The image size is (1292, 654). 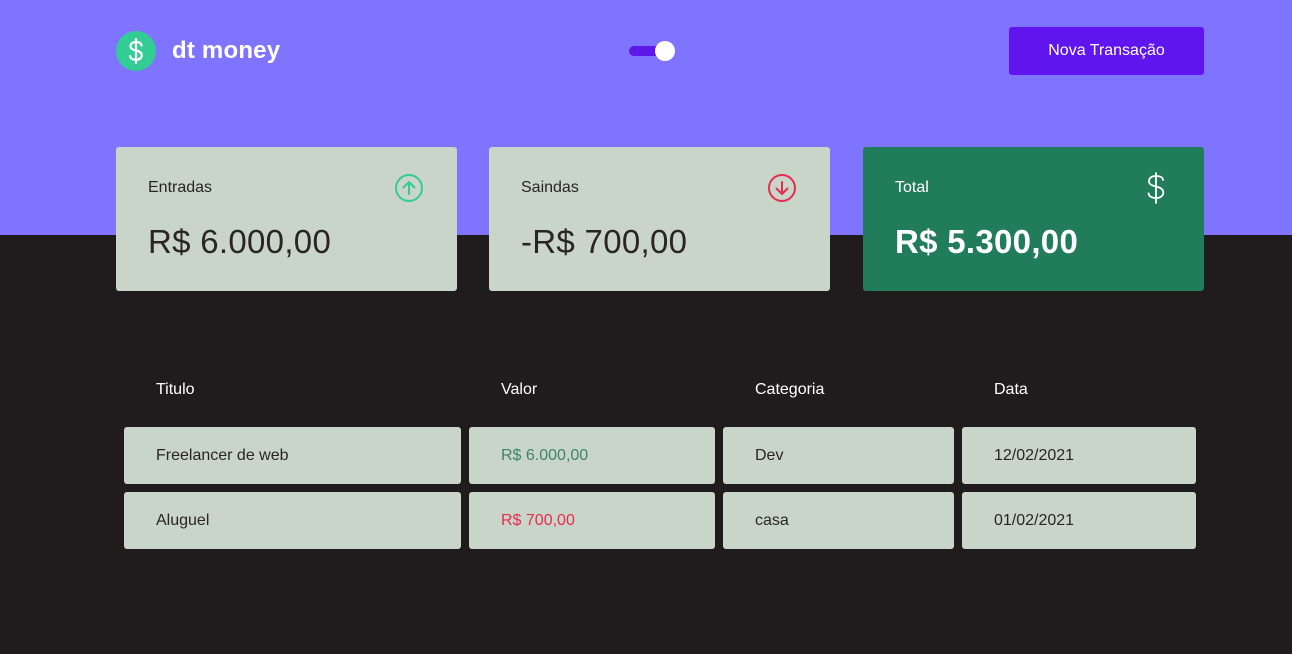 What do you see at coordinates (550, 187) in the screenshot?
I see `outcome-label: Saindas` at bounding box center [550, 187].